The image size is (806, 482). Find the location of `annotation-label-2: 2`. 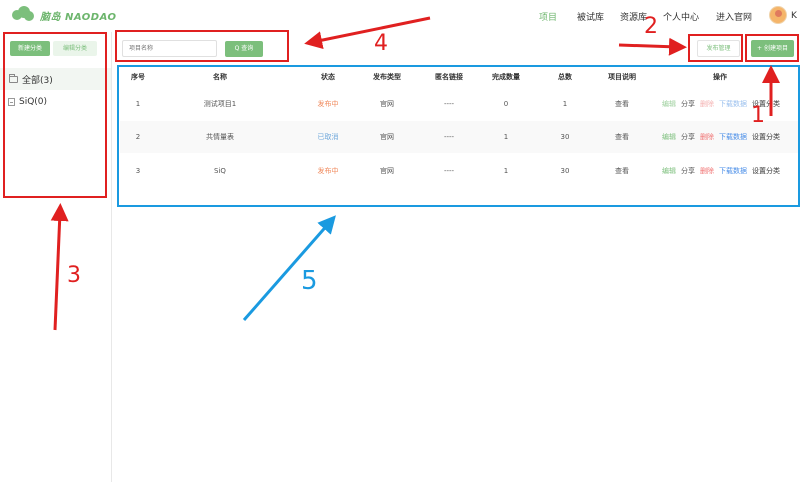

annotation-label-2: 2 is located at coordinates (651, 26).